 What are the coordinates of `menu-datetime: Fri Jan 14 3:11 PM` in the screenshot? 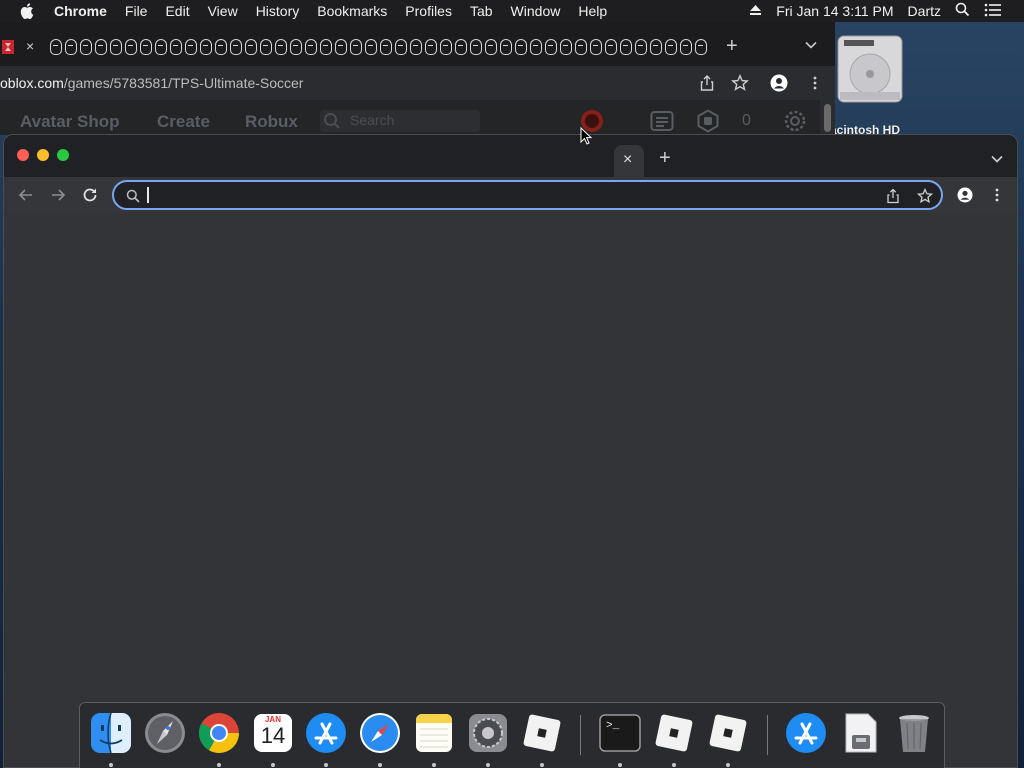 It's located at (834, 11).